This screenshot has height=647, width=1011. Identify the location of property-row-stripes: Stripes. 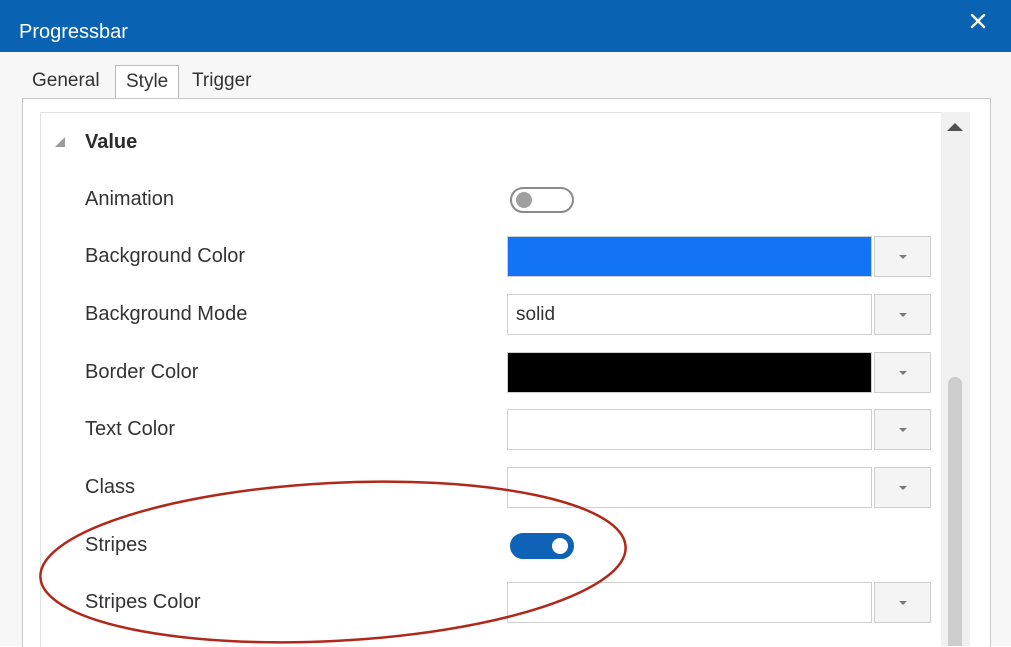
(491, 546).